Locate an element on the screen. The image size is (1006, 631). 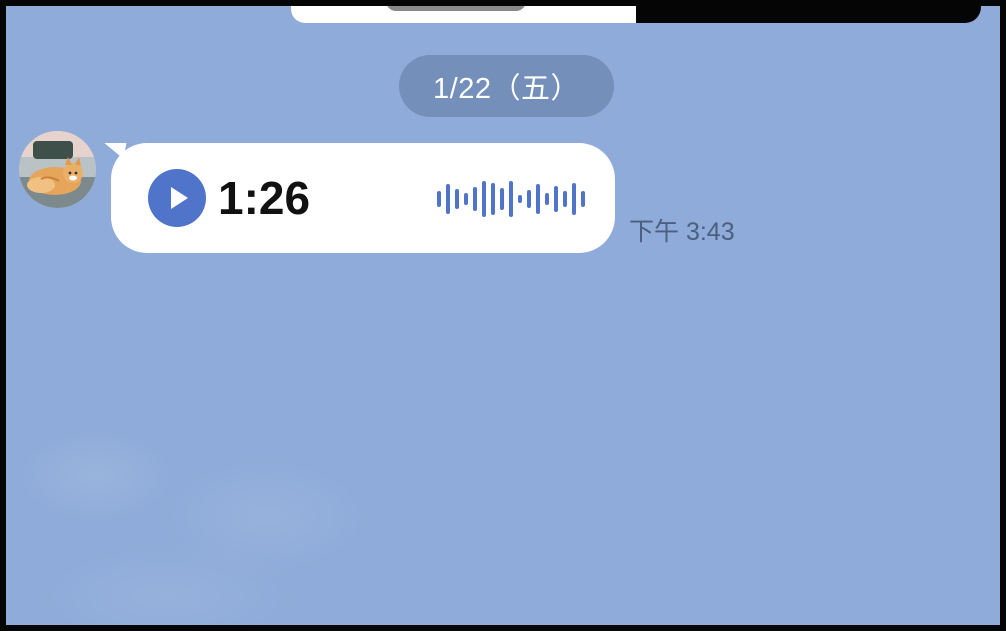
avatar is located at coordinates (57, 169).